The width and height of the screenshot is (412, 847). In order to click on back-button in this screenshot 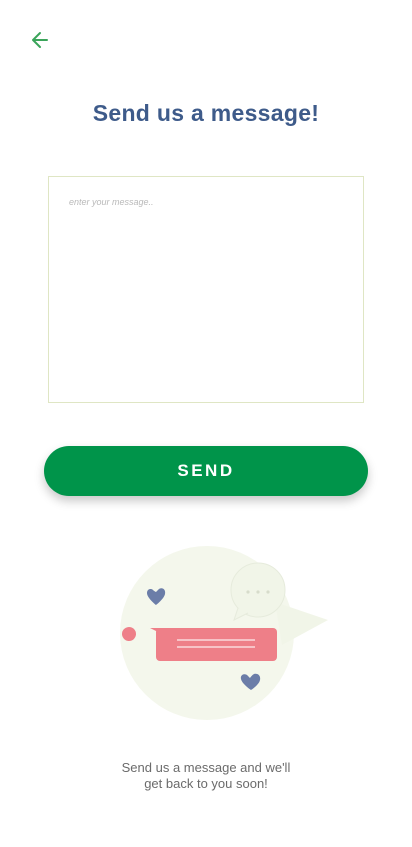, I will do `click(40, 40)`.